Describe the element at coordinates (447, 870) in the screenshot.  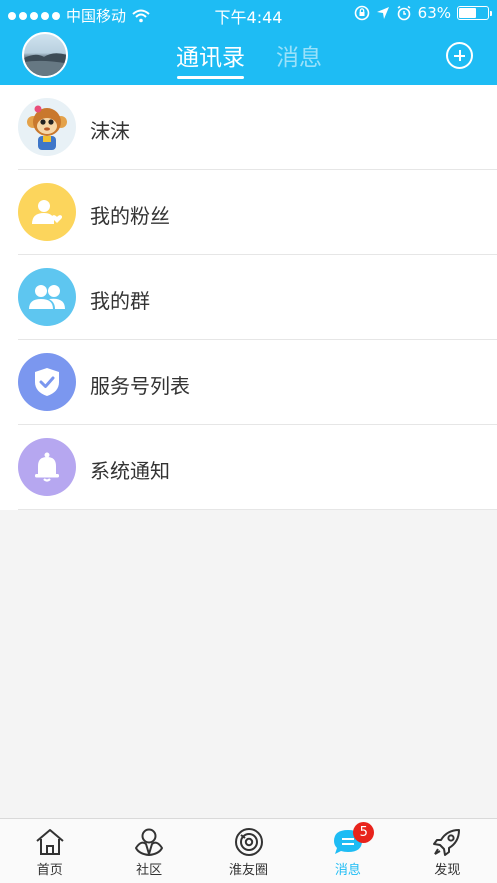
I see `tab-label: 发现` at that location.